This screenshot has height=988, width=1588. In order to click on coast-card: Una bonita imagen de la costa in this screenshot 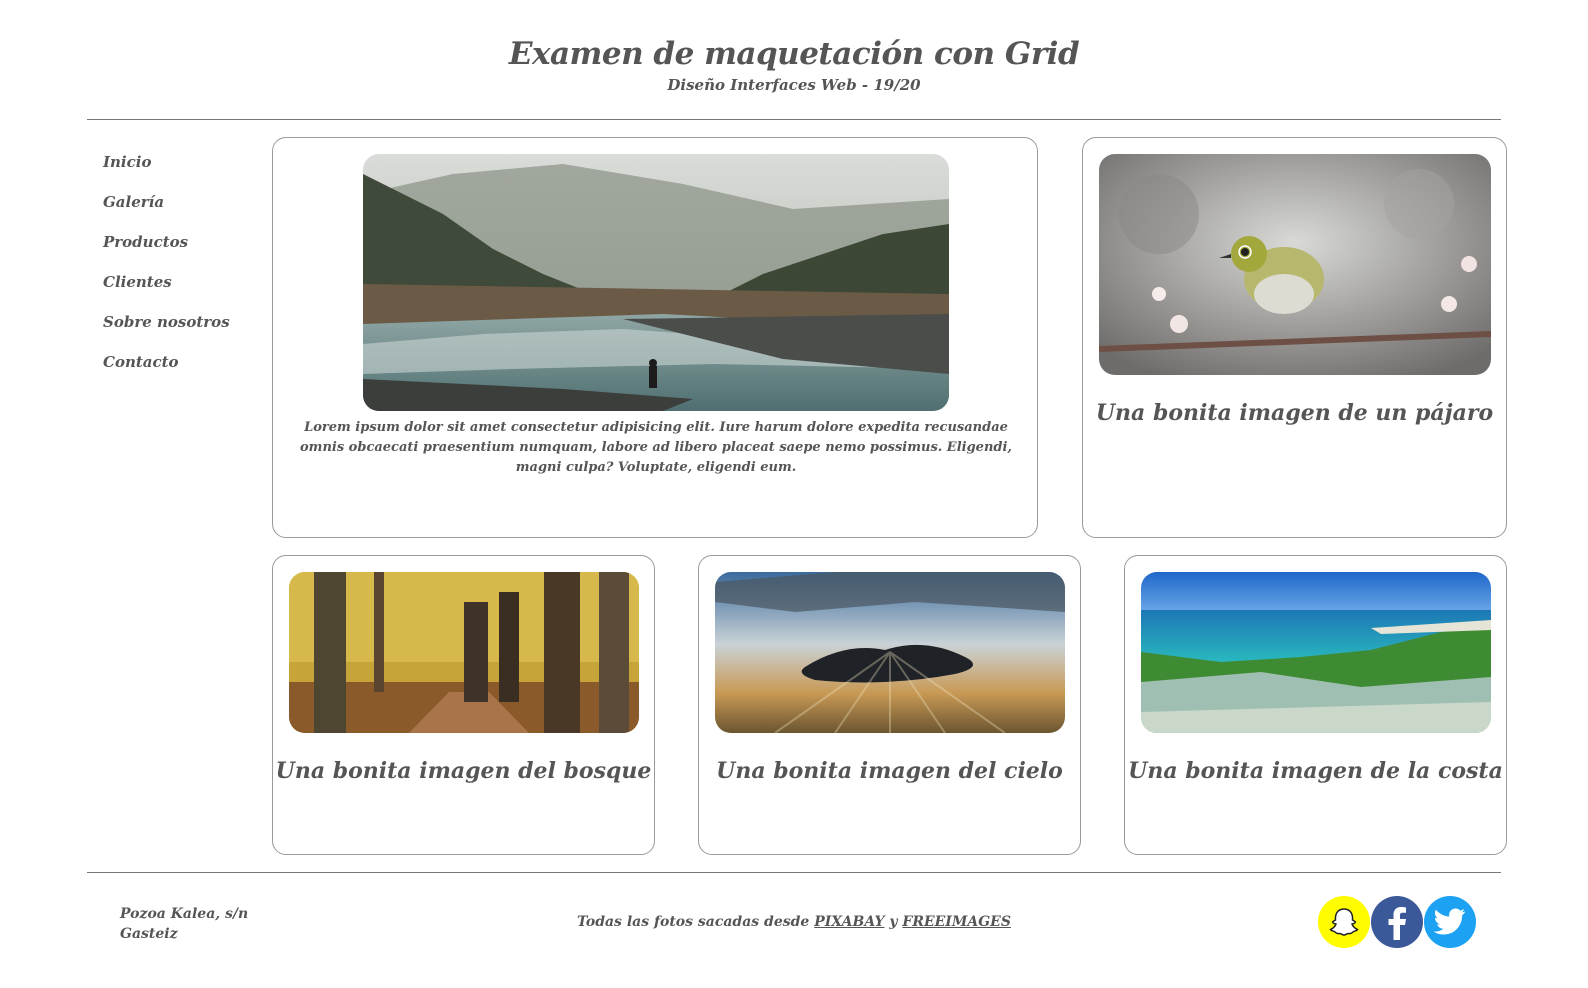, I will do `click(1315, 705)`.